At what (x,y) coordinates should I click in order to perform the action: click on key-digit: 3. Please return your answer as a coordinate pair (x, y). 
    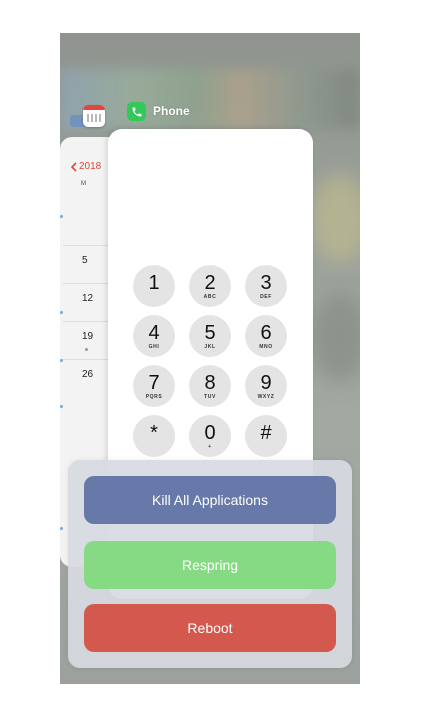
    Looking at the image, I should click on (266, 282).